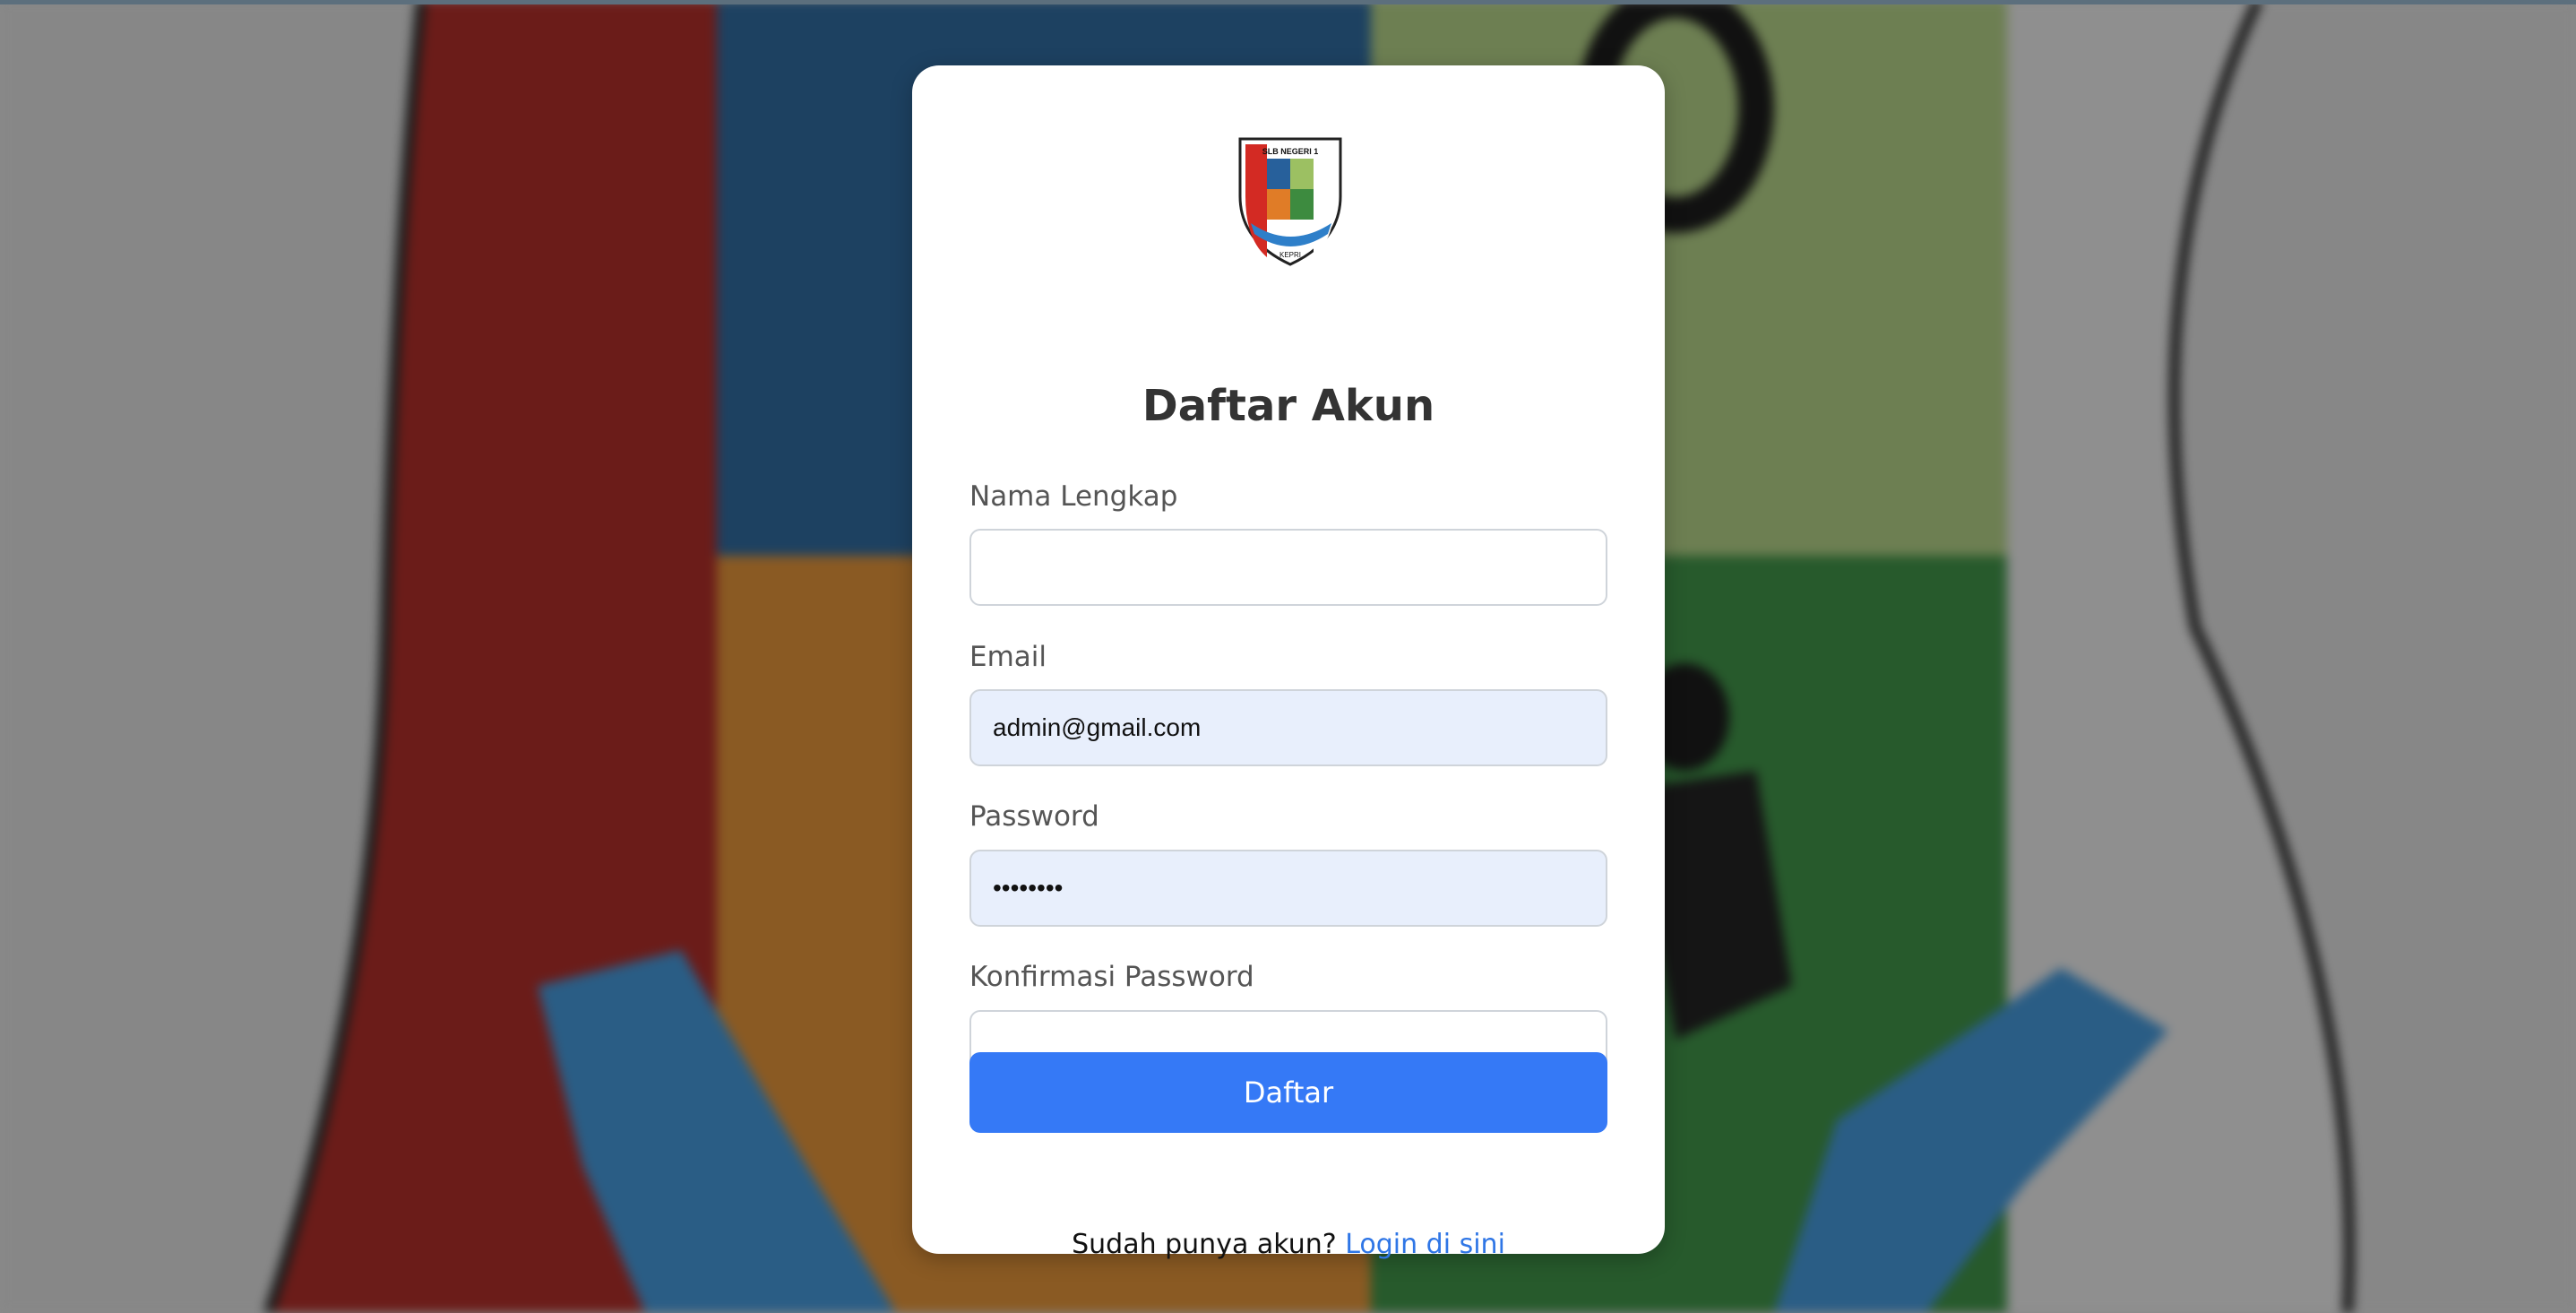 This screenshot has width=2576, height=1313. I want to click on label-konfirmasi-password: Konfirmasi Password, so click(1111, 977).